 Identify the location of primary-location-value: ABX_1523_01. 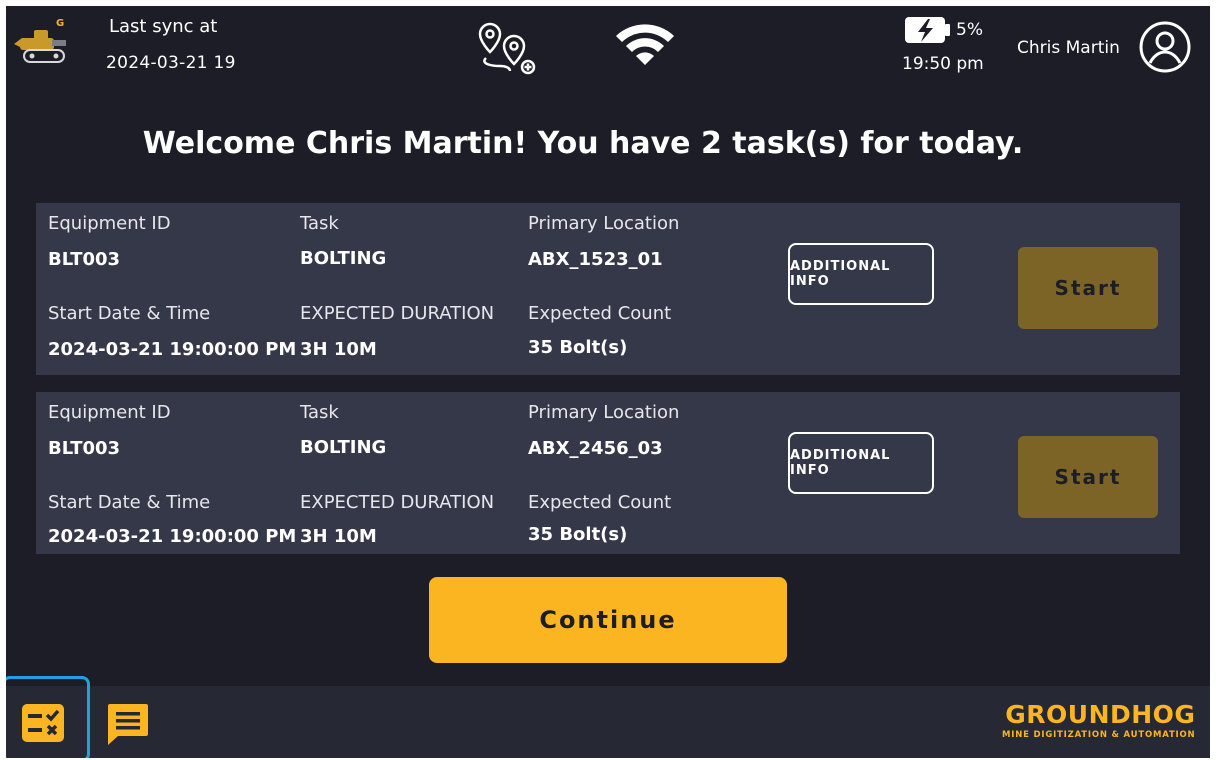
(595, 259).